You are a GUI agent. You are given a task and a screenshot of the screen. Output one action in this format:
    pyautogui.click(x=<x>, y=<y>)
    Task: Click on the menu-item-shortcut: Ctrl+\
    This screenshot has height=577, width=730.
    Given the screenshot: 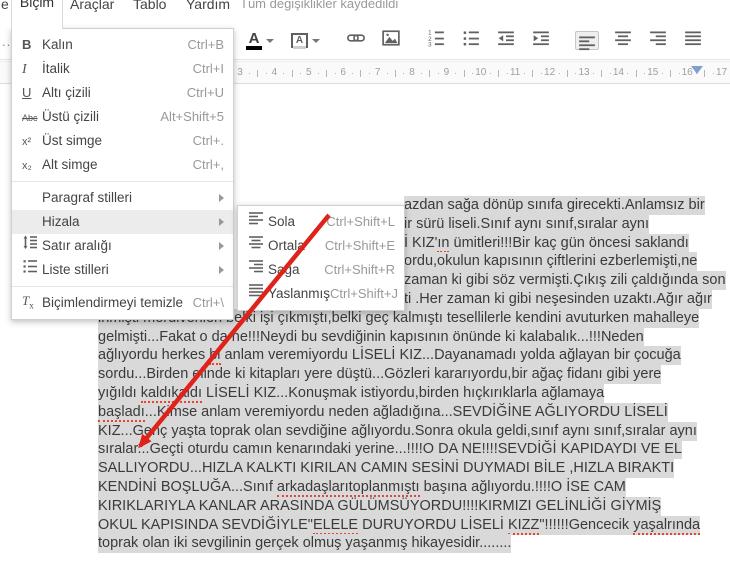 What is the action you would take?
    pyautogui.click(x=208, y=302)
    